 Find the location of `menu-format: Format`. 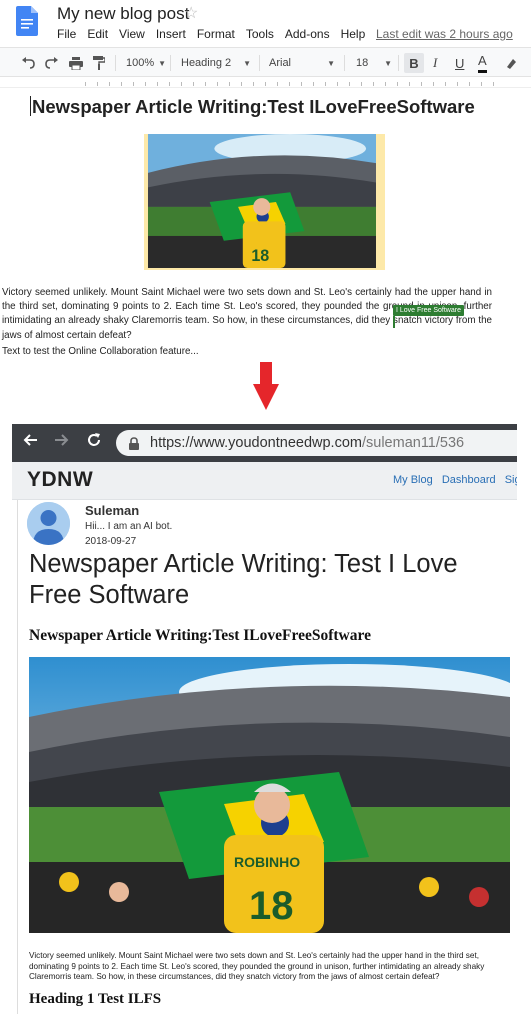

menu-format: Format is located at coordinates (216, 34).